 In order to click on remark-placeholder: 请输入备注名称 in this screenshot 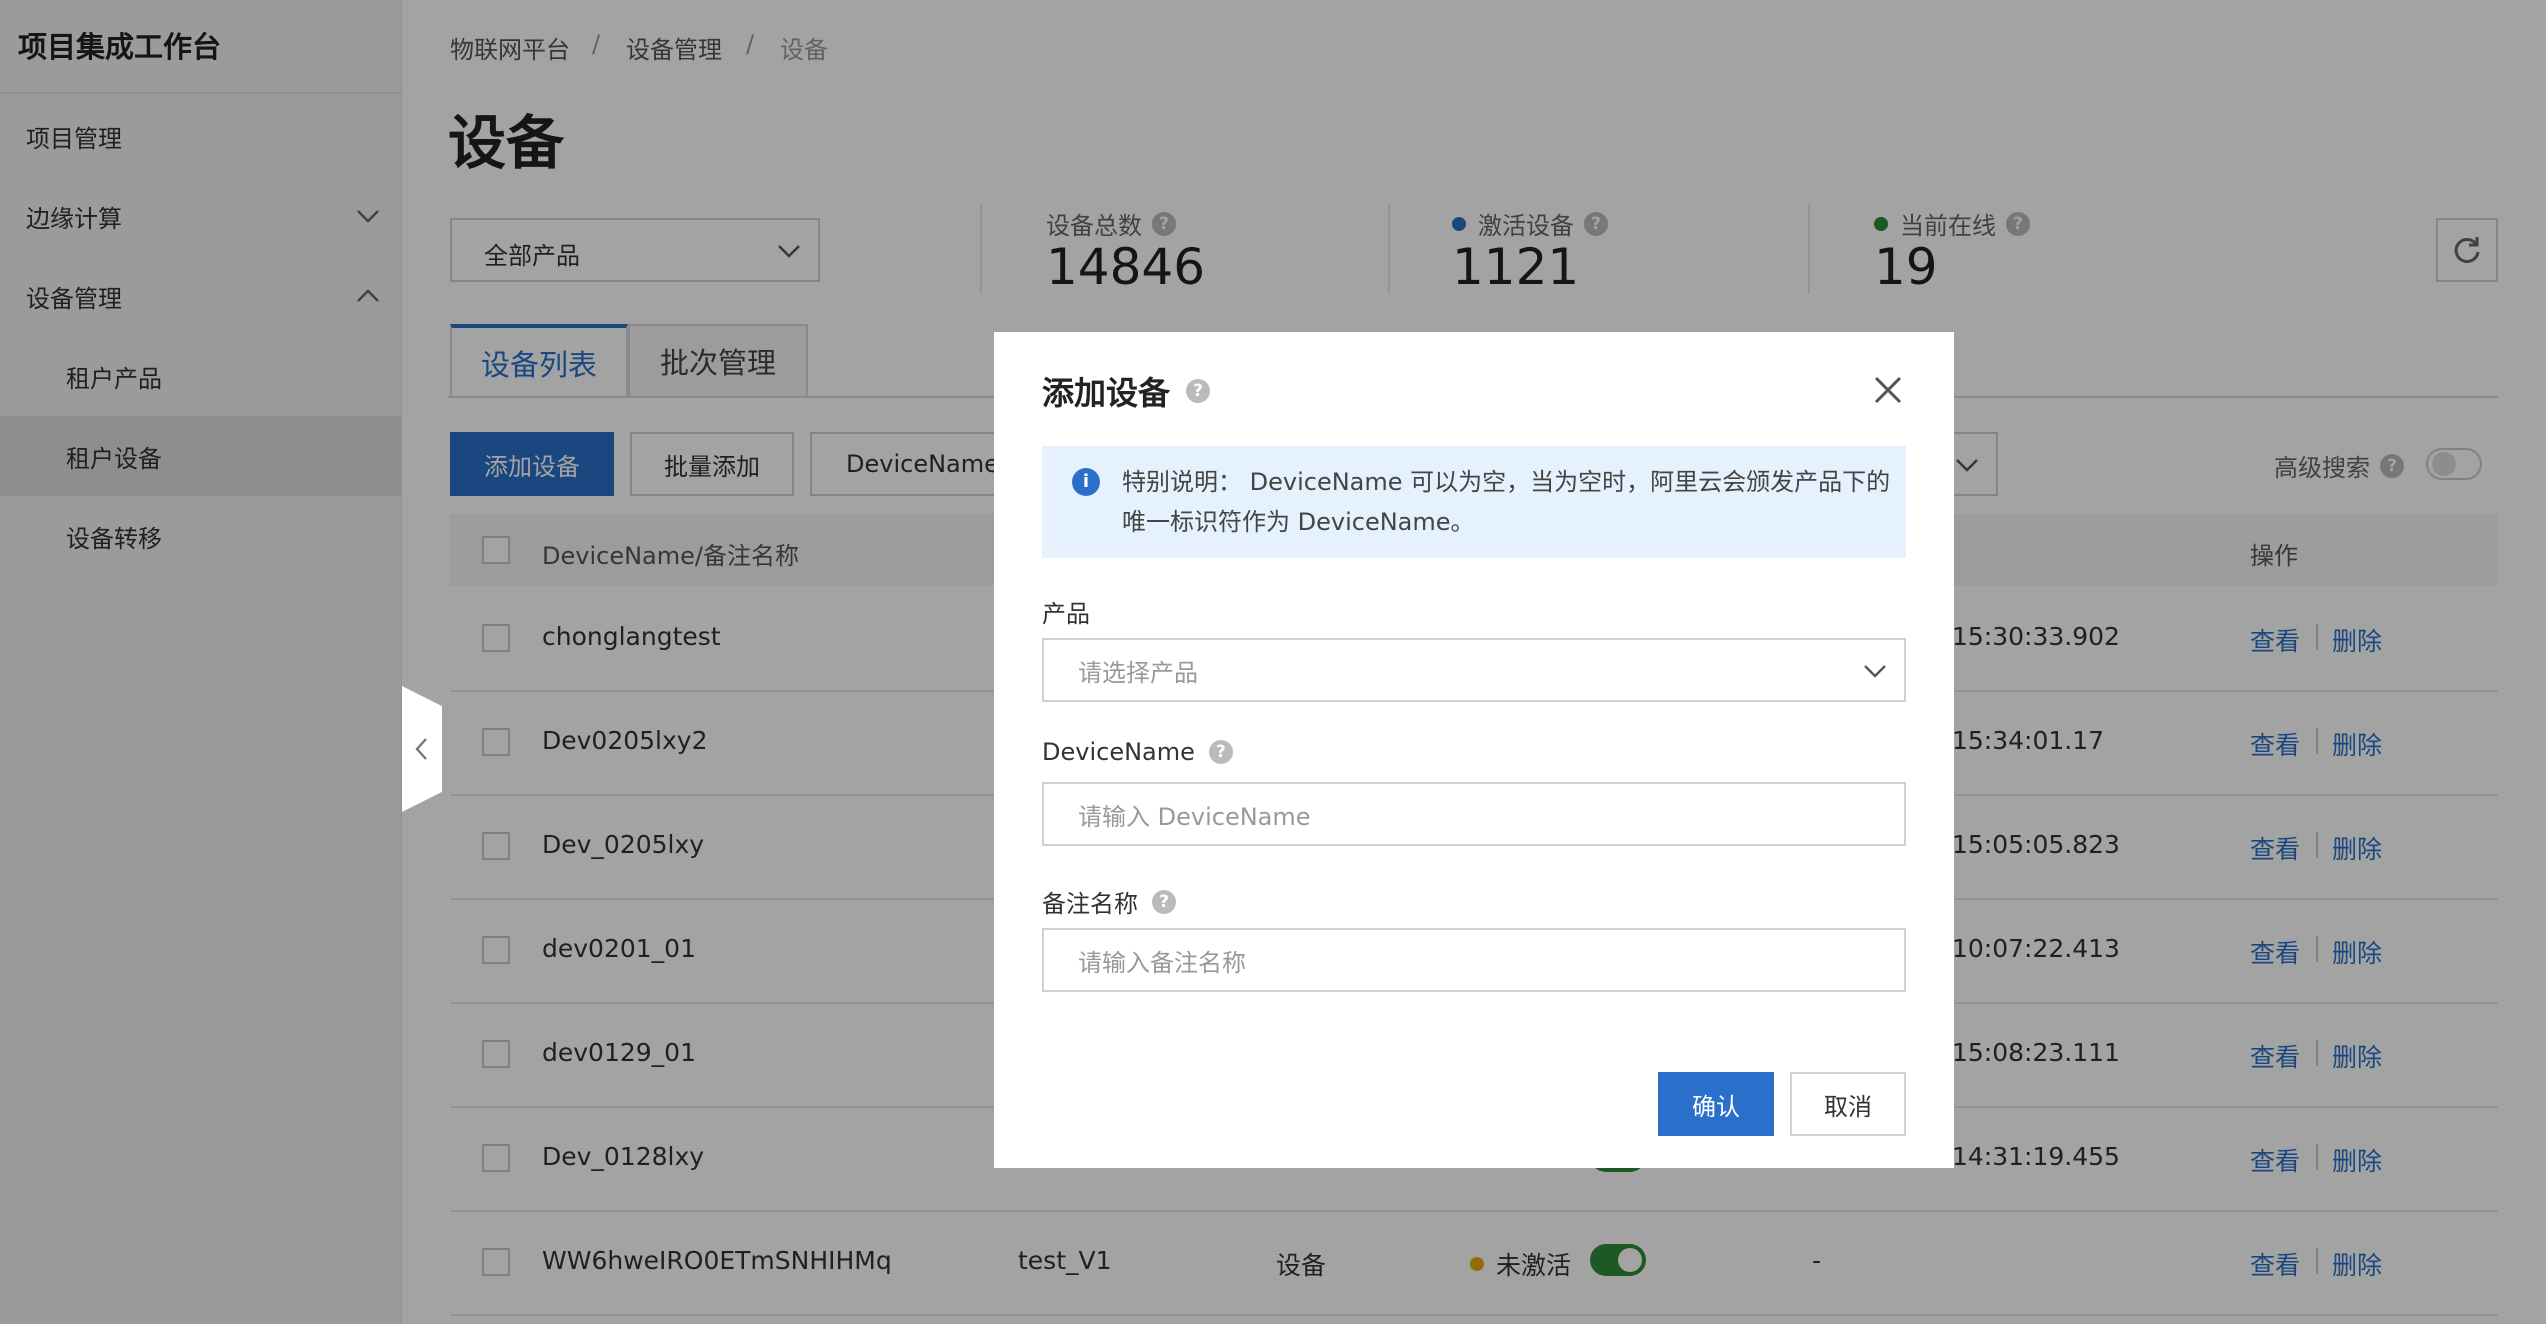, I will do `click(1162, 962)`.